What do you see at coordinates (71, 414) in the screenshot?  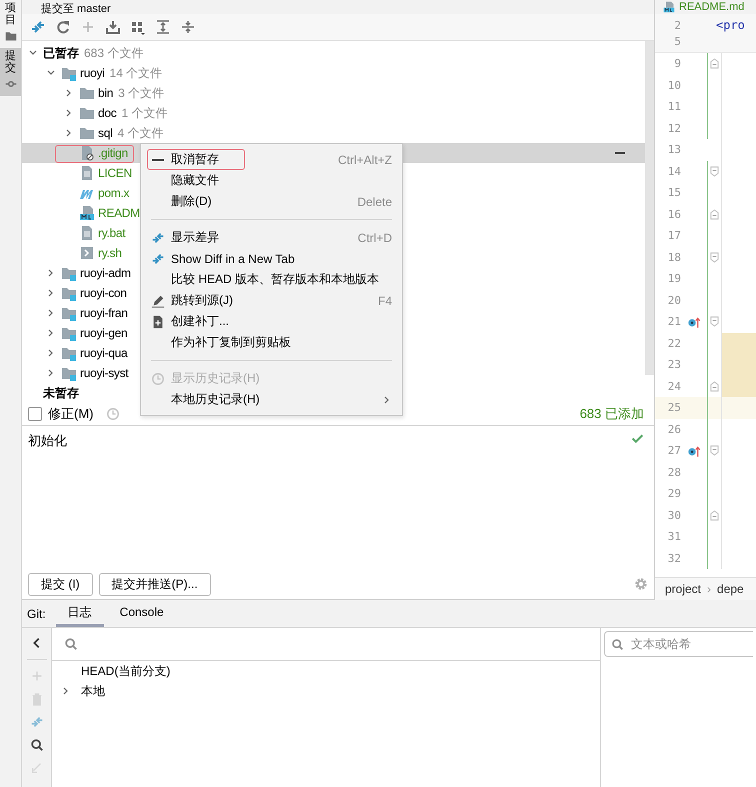 I see `checkbox-label: 修正(M)` at bounding box center [71, 414].